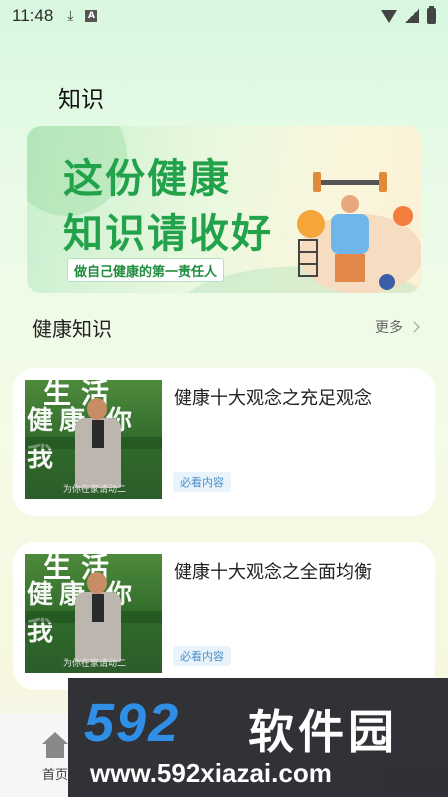 The image size is (448, 797). I want to click on banner-tagline: 做自己健康的第一责任人, so click(146, 270).